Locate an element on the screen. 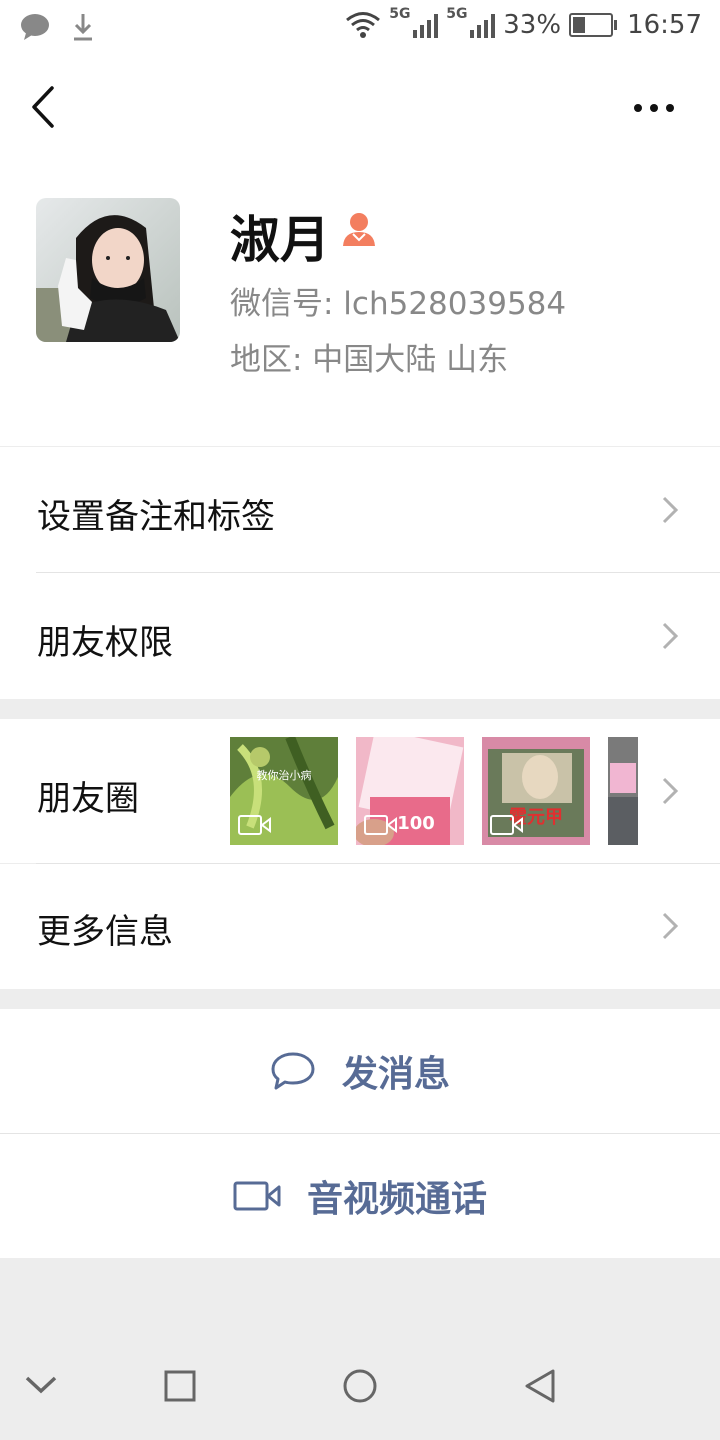 This screenshot has height=1440, width=720. signal-icon-2: 5G is located at coordinates (471, 22).